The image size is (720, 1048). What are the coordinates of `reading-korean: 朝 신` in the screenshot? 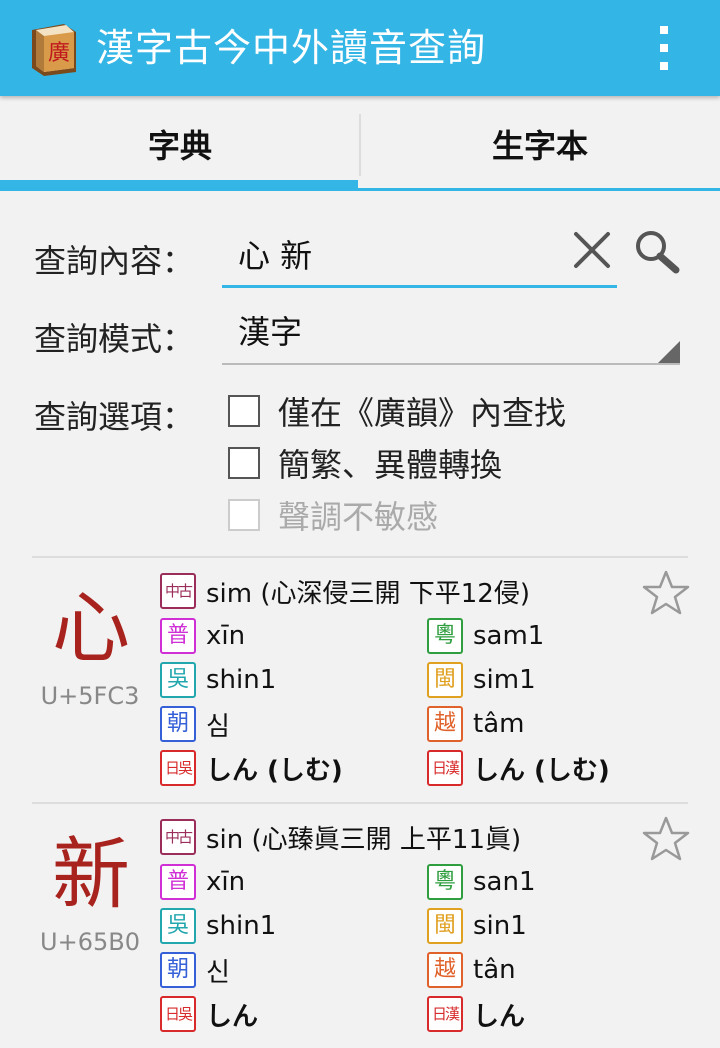 It's located at (195, 970).